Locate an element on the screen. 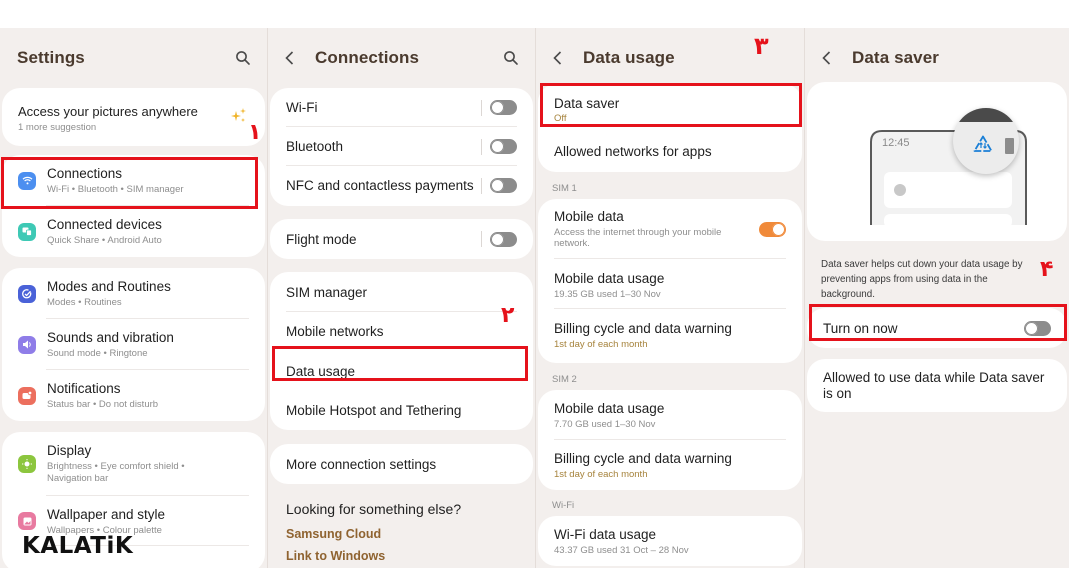 This screenshot has width=1069, height=575. step-2-label: ٢ is located at coordinates (508, 315).